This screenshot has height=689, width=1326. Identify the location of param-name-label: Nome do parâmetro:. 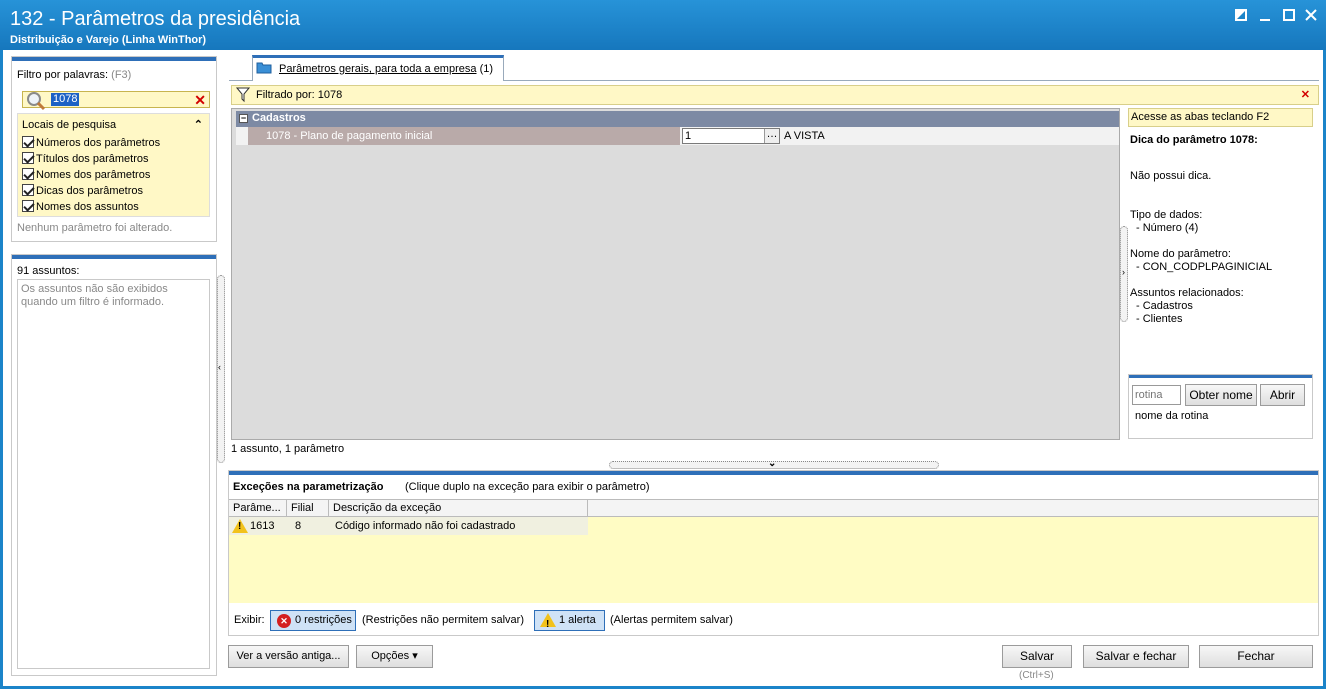
(1180, 254).